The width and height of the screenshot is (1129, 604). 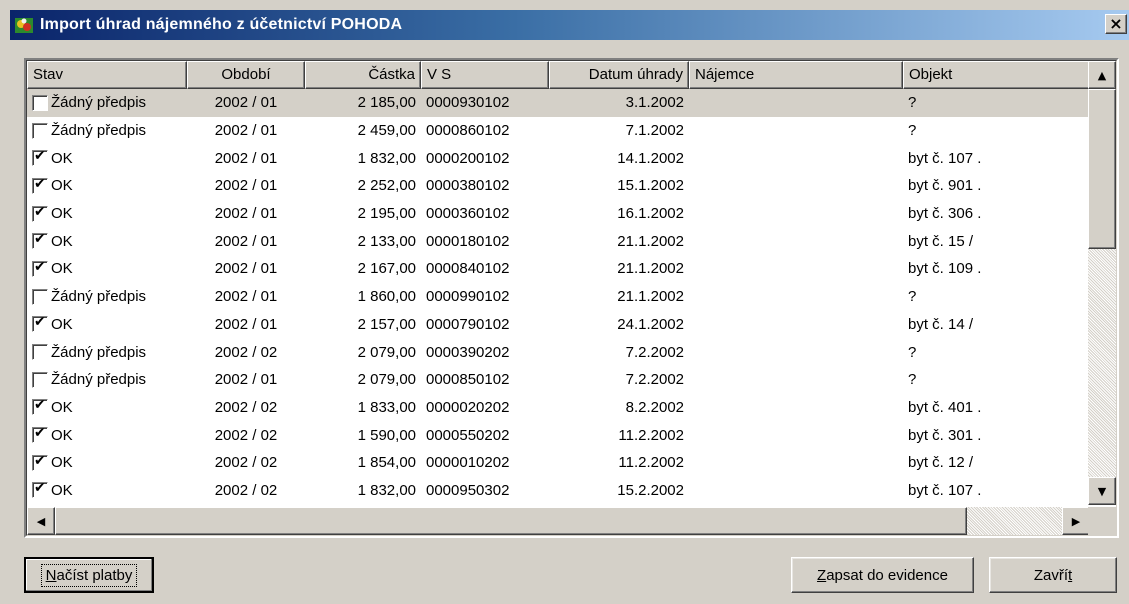 I want to click on cell-castka: 1 833,00, so click(x=386, y=407).